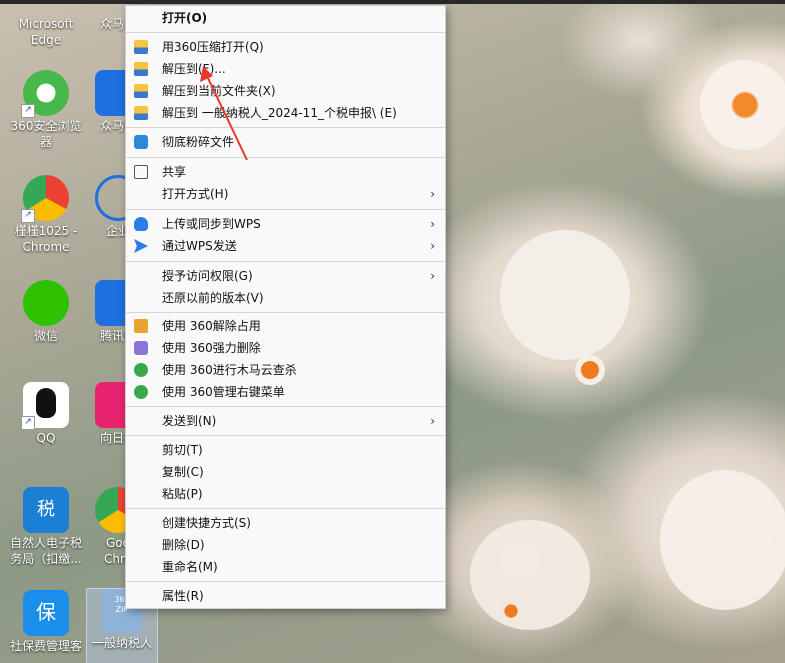 Image resolution: width=785 pixels, height=663 pixels. I want to click on annotation-arrow-icon, so click(224, 113).